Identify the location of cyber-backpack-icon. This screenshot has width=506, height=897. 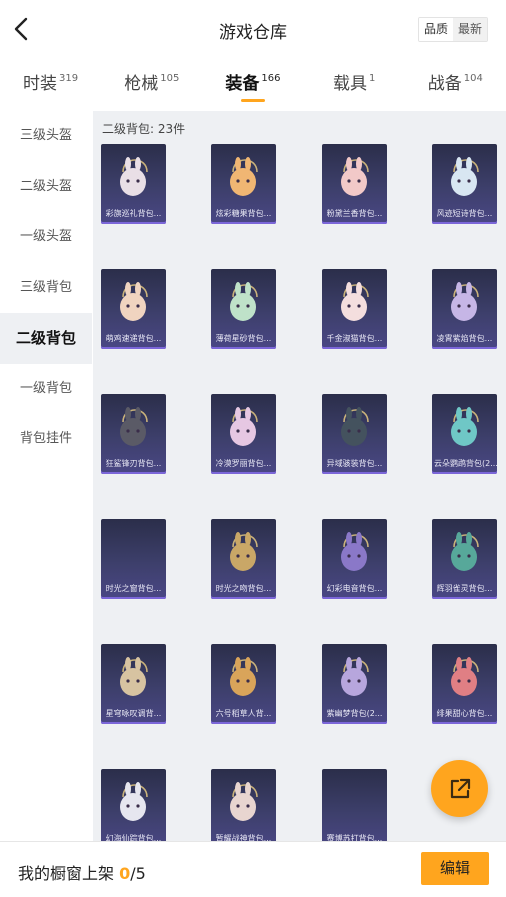
(355, 426).